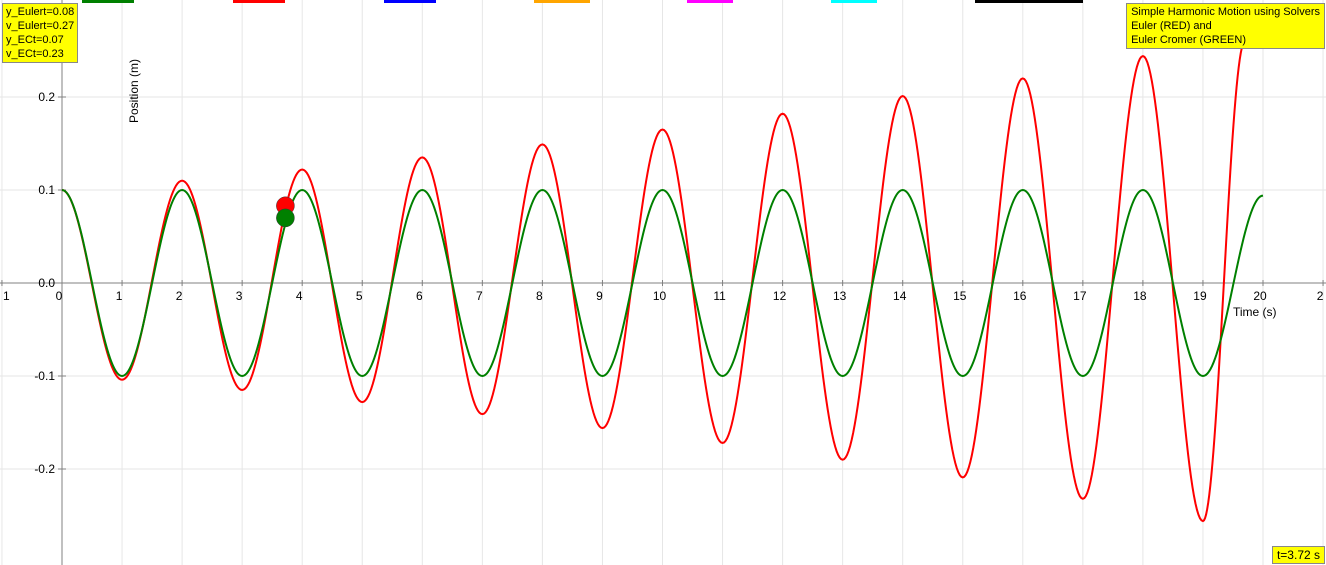 This screenshot has height=565, width=1326. I want to click on legend-euler-cromer: Euler Cromer (GREEN), so click(1188, 40).